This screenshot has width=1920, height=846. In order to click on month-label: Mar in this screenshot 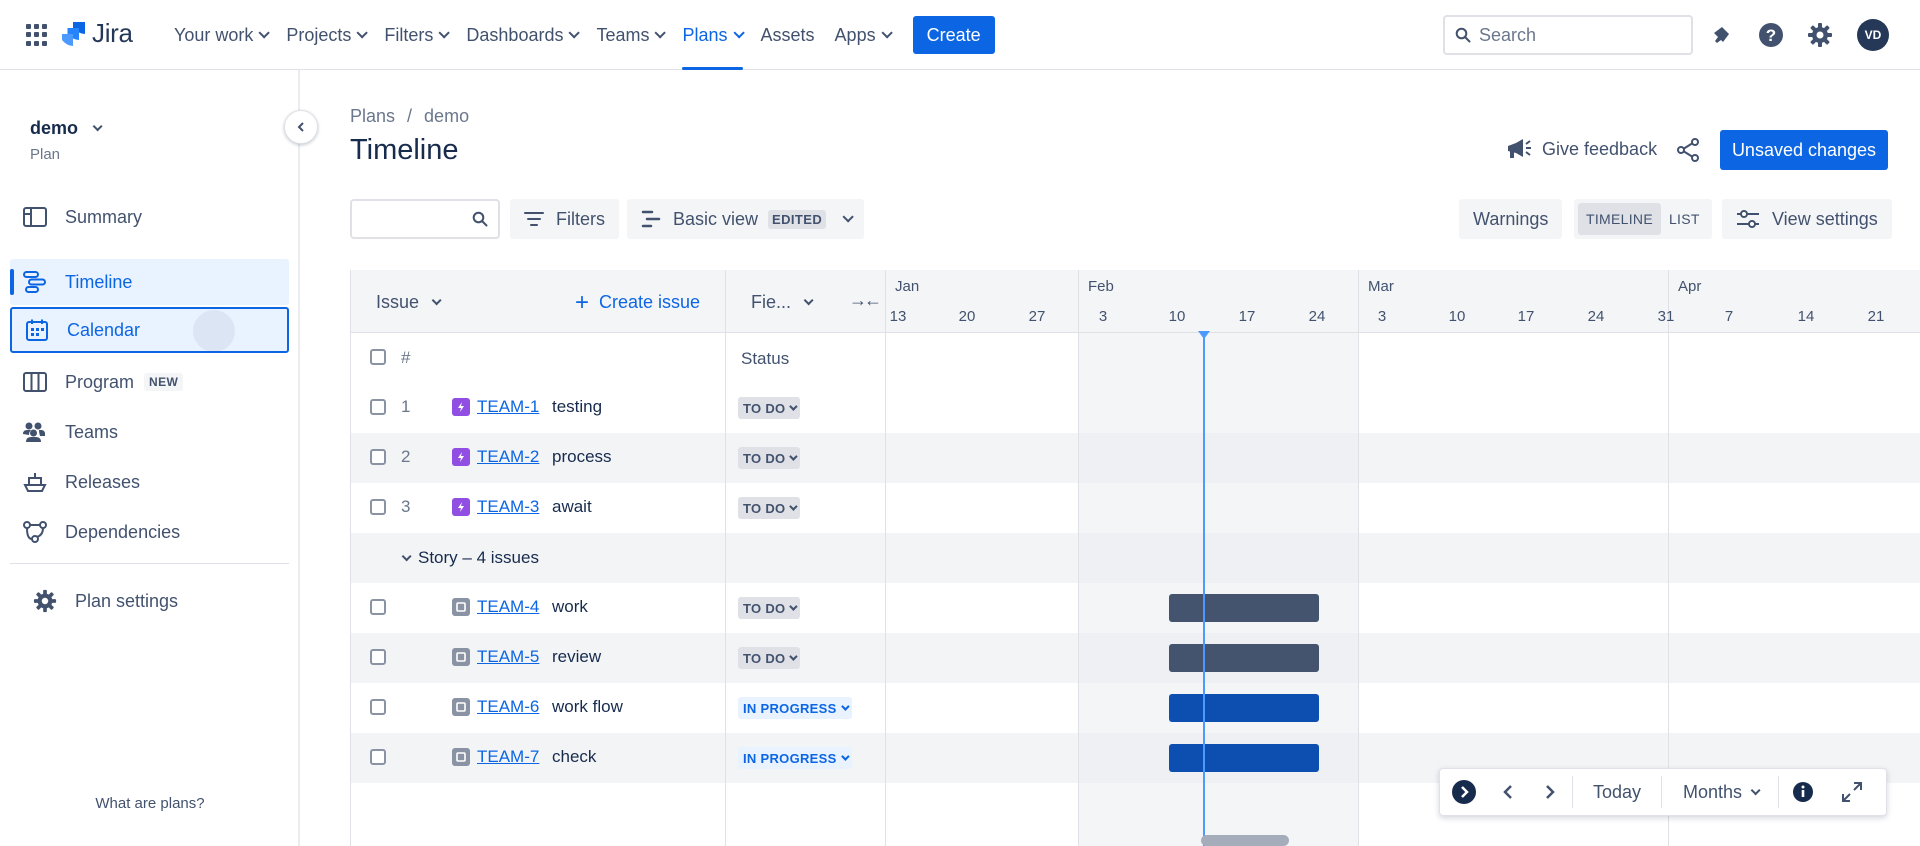, I will do `click(1381, 286)`.